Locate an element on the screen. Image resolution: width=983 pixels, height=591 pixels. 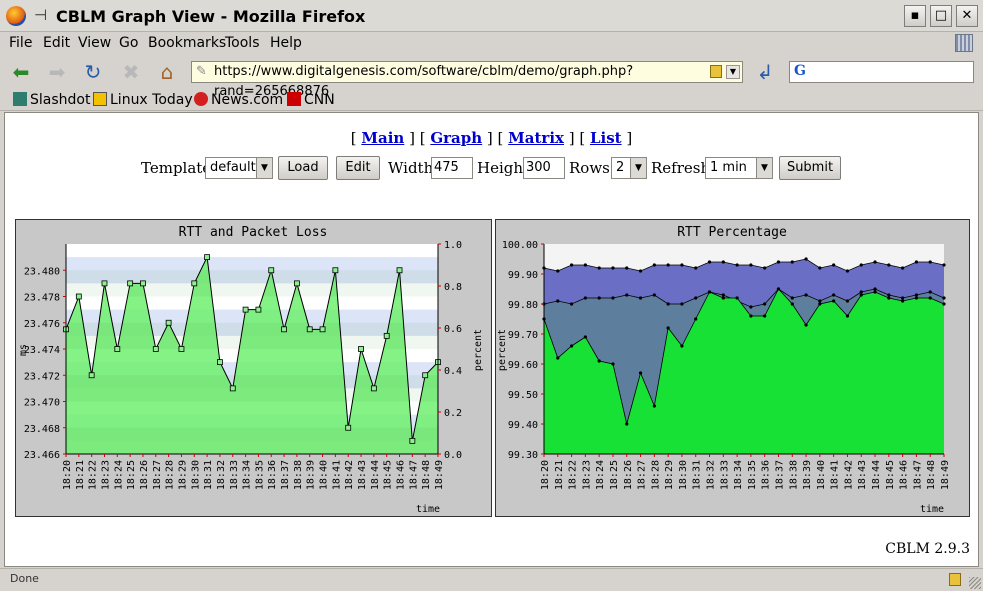
lock-icon is located at coordinates (716, 71).